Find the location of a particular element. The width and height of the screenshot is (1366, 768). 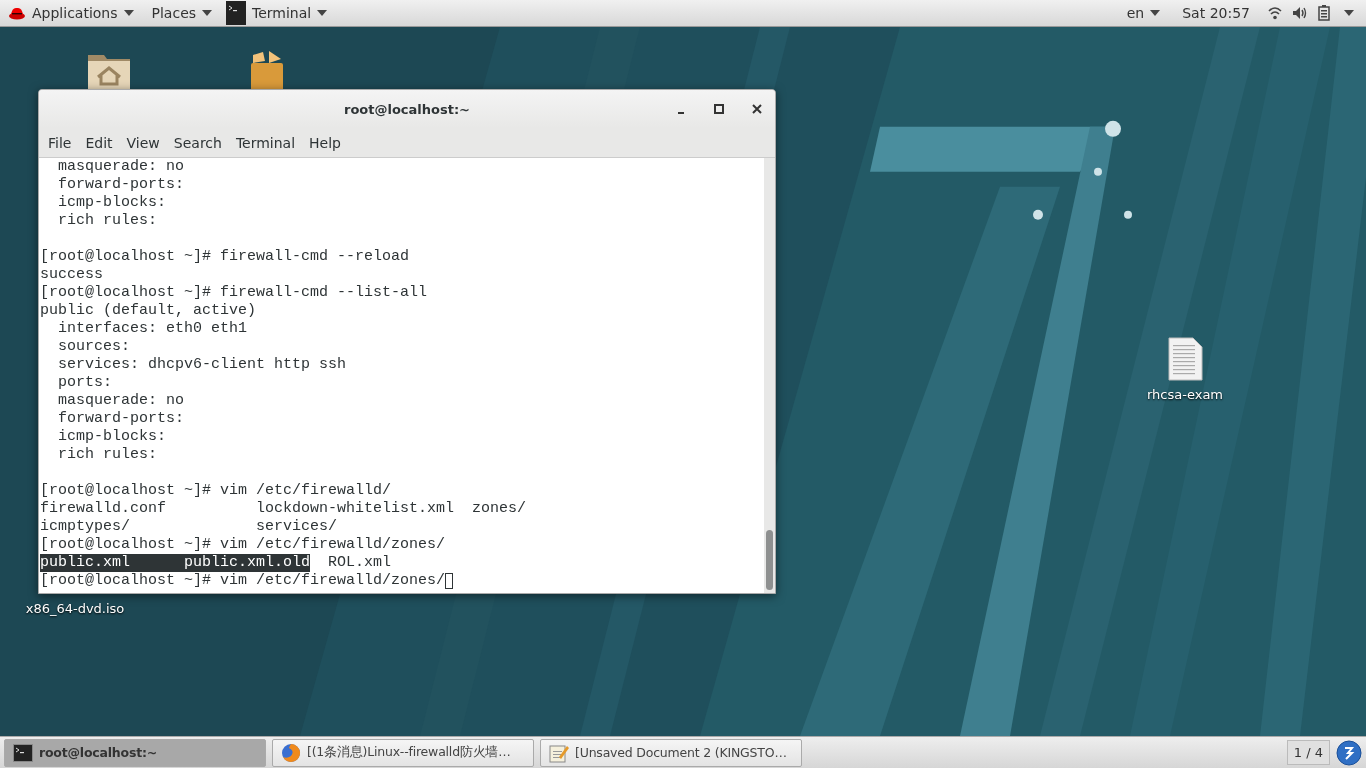

taskbar-button: root@localhost:~ is located at coordinates (135, 752).